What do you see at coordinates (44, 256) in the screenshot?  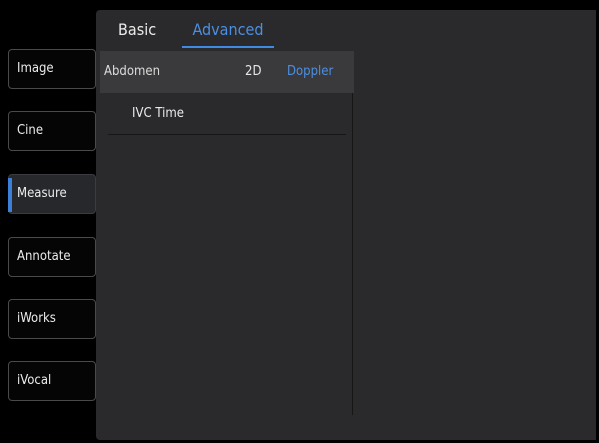 I see `nav-button-label: Annotate` at bounding box center [44, 256].